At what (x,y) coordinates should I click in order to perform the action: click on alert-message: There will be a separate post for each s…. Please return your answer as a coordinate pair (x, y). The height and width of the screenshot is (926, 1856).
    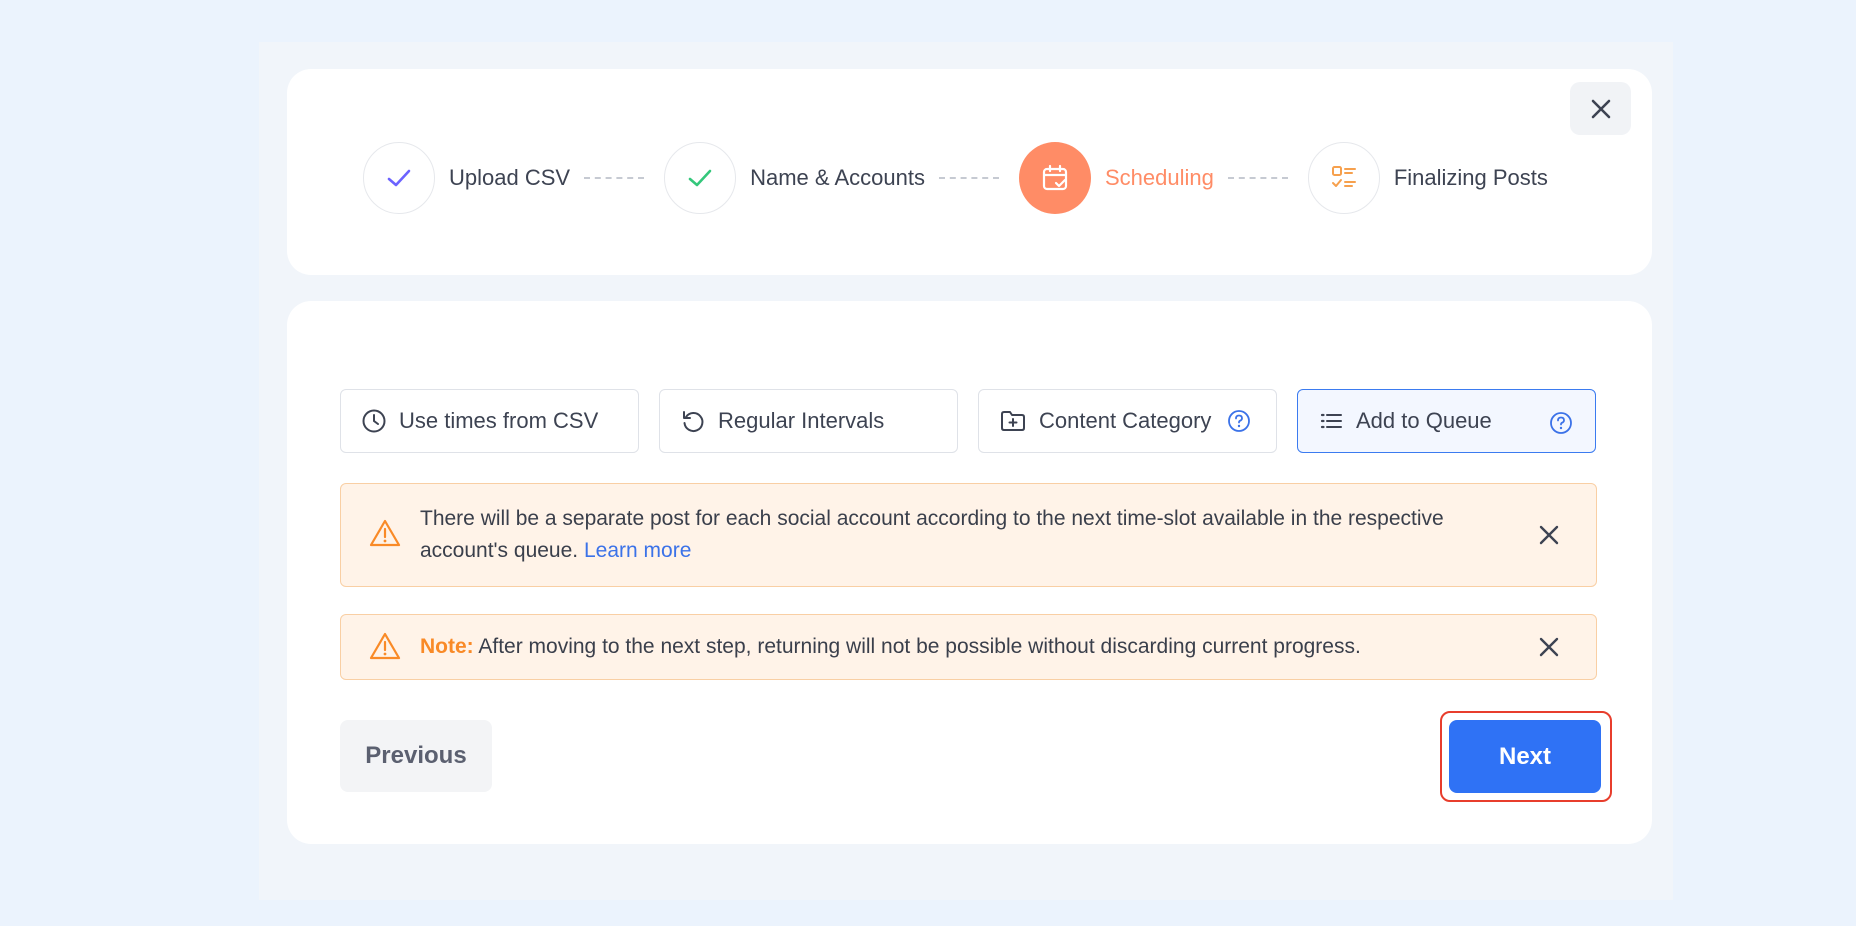
    Looking at the image, I should click on (940, 535).